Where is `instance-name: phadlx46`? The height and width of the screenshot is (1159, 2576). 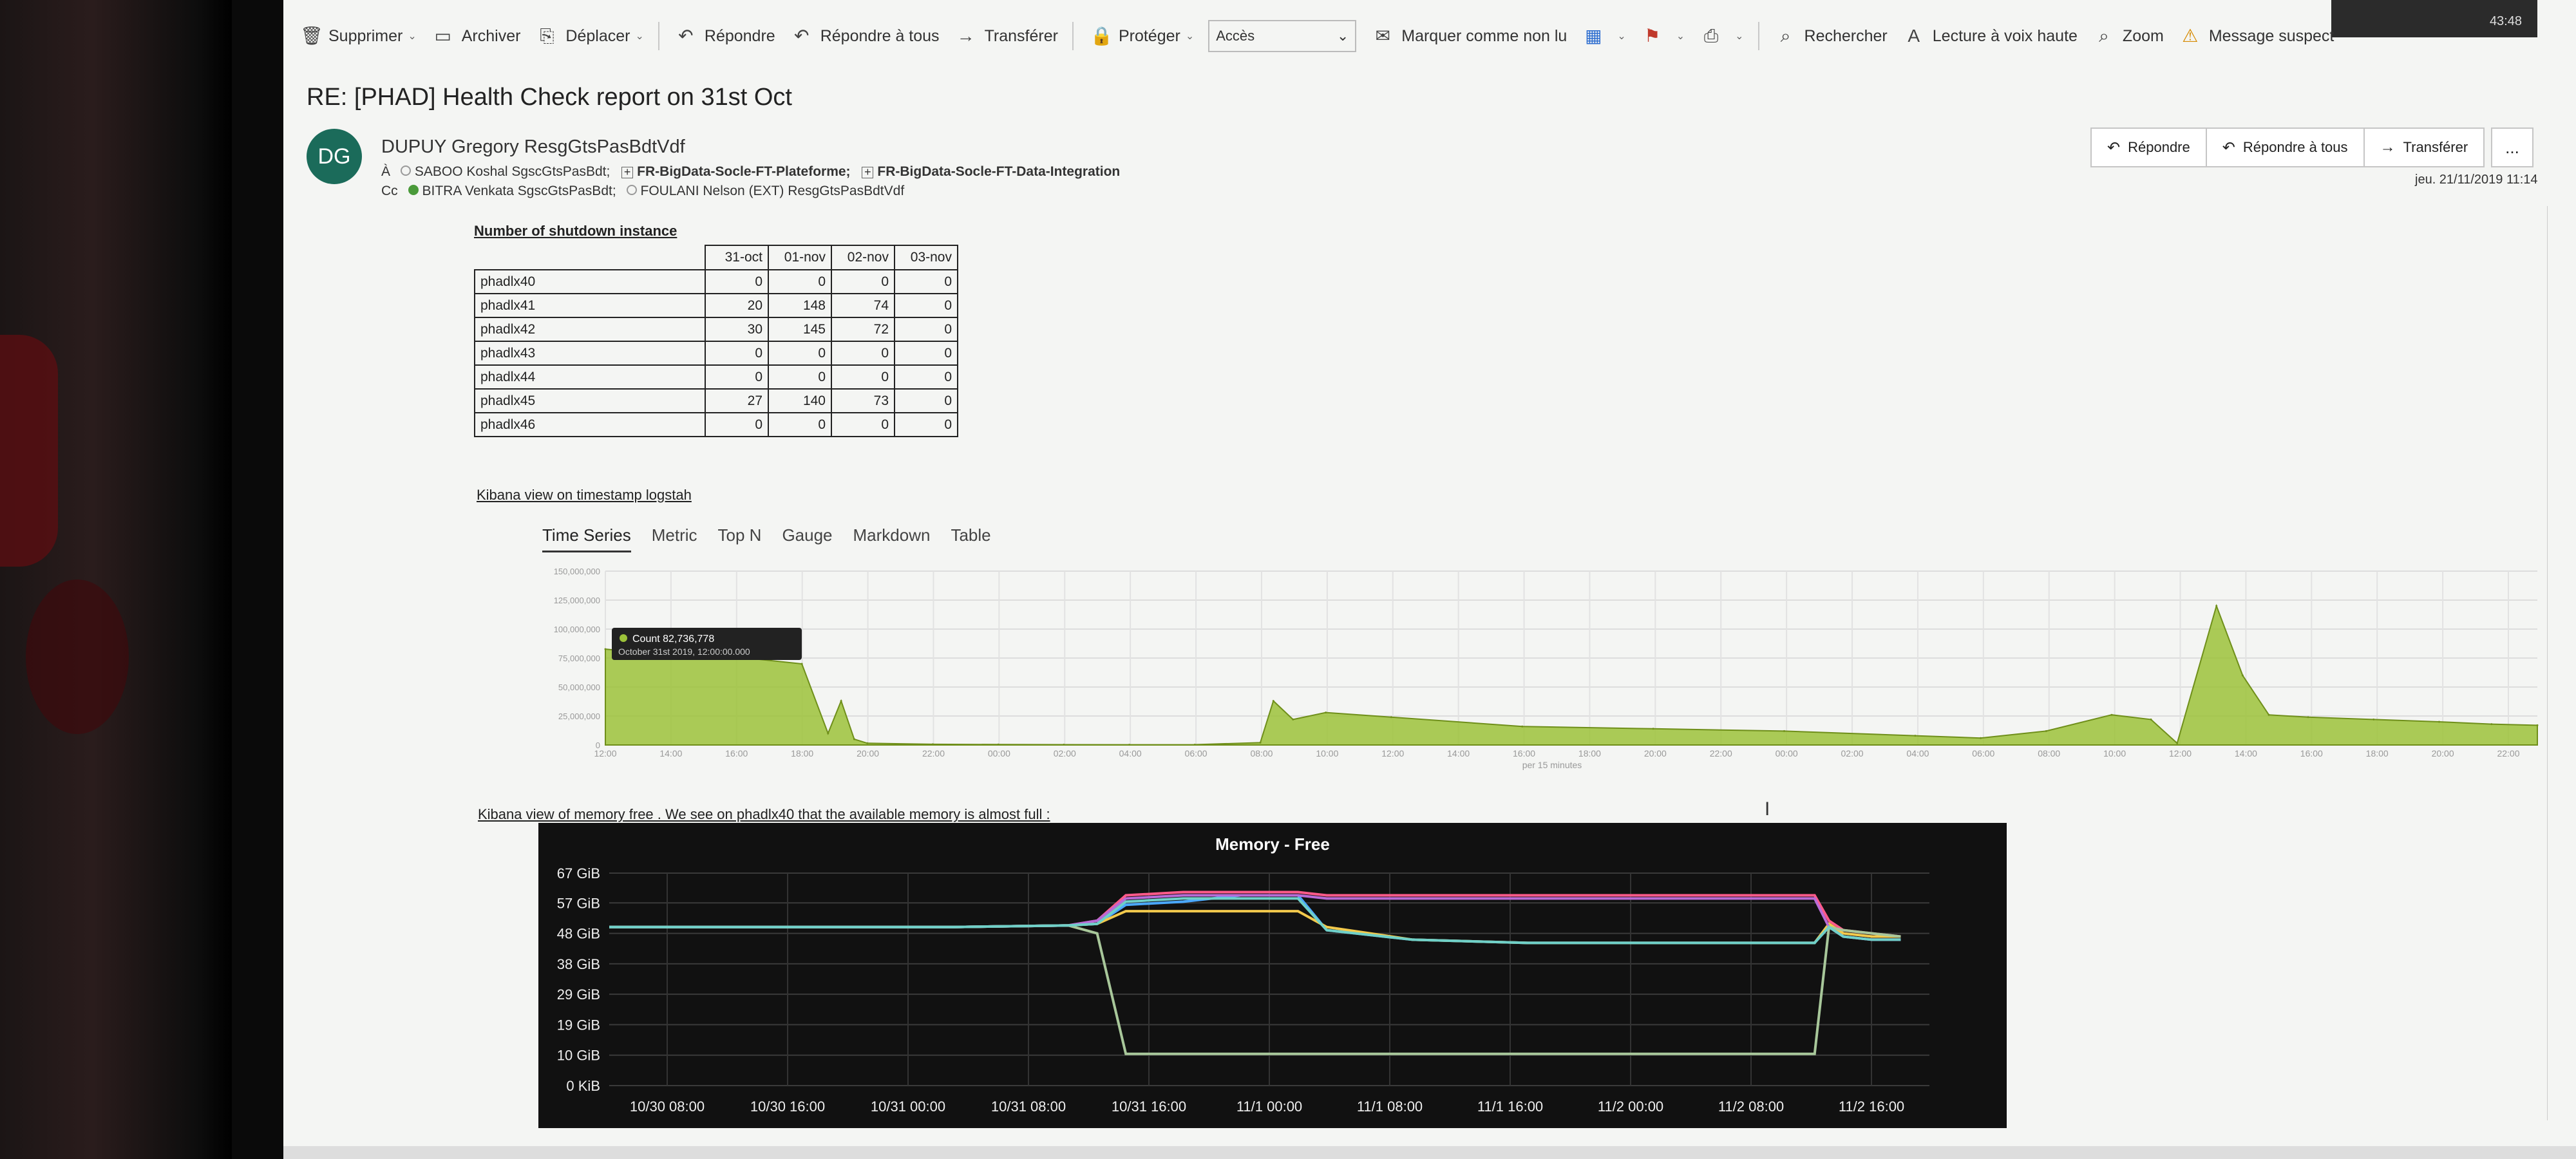
instance-name: phadlx46 is located at coordinates (590, 424).